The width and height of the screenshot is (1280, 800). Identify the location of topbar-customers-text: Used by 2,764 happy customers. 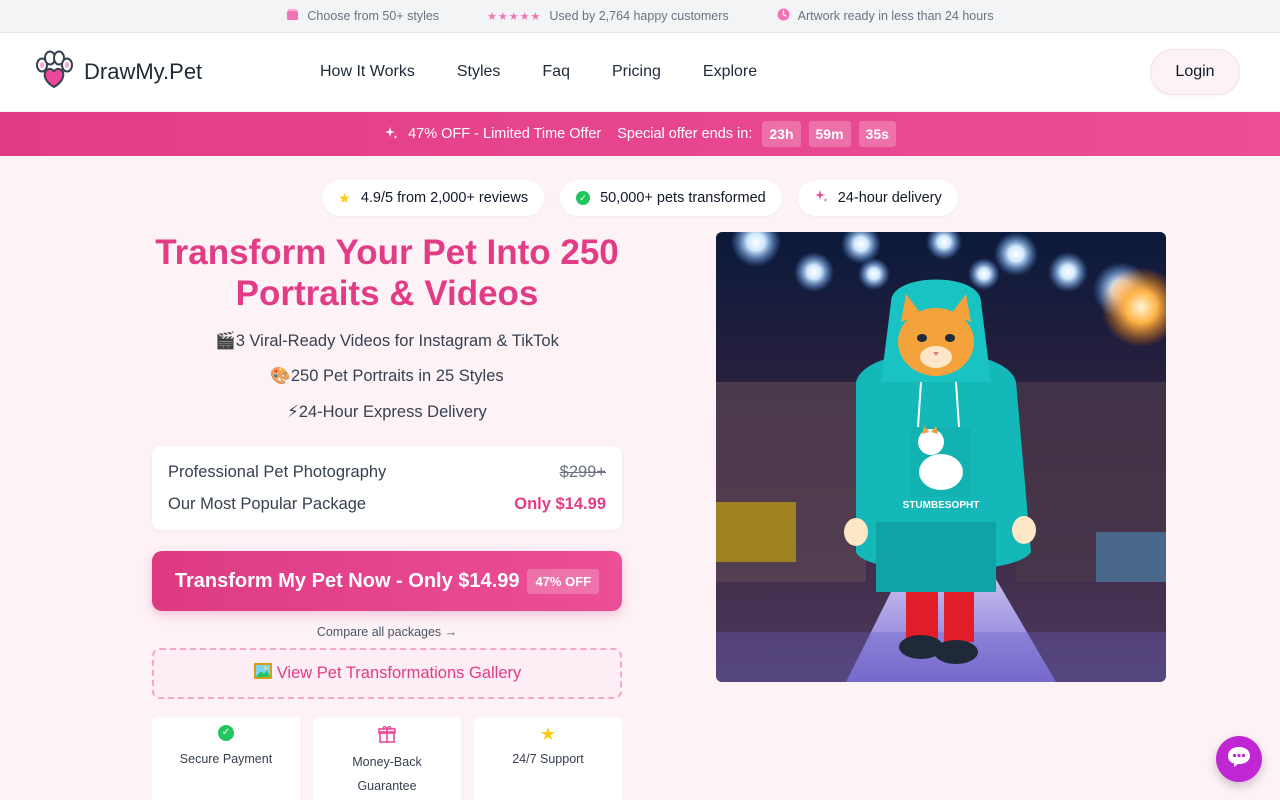
(639, 16).